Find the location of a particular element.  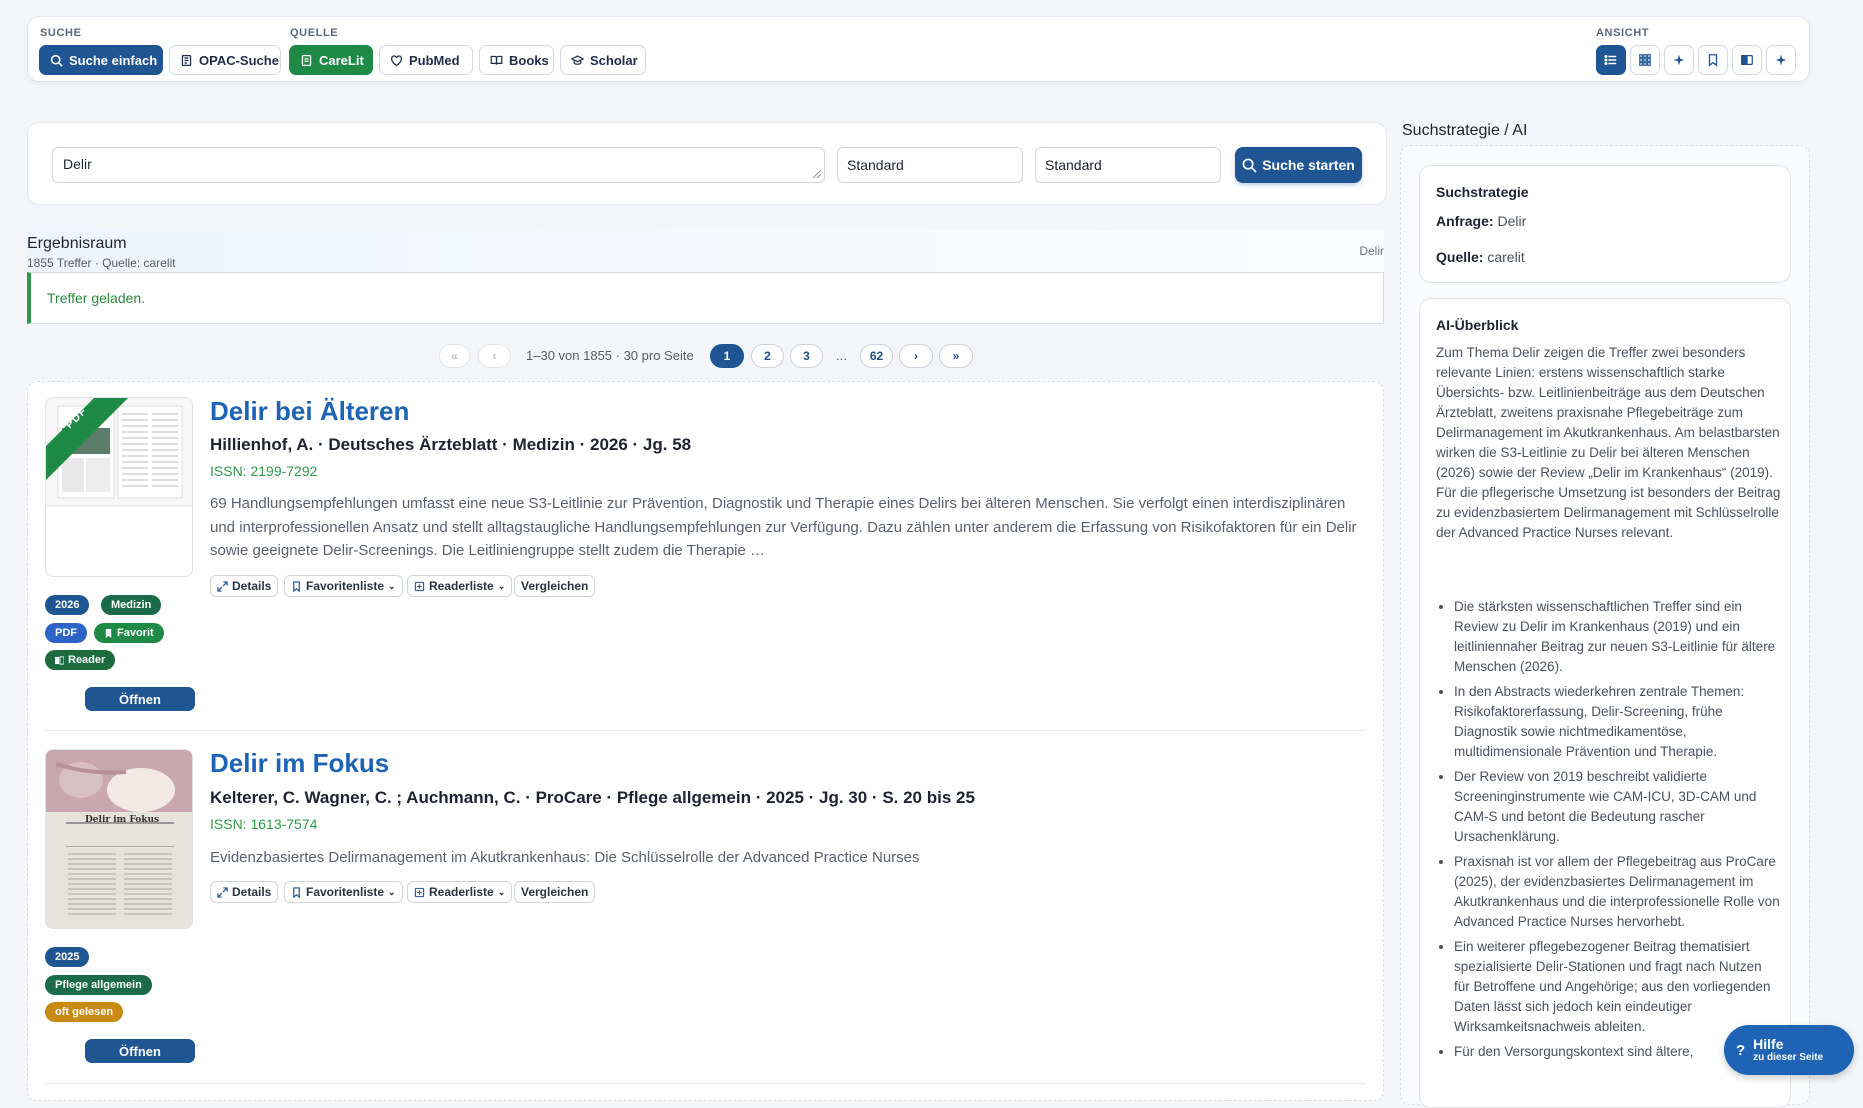

search-mode-select: Standard is located at coordinates (1128, 165).